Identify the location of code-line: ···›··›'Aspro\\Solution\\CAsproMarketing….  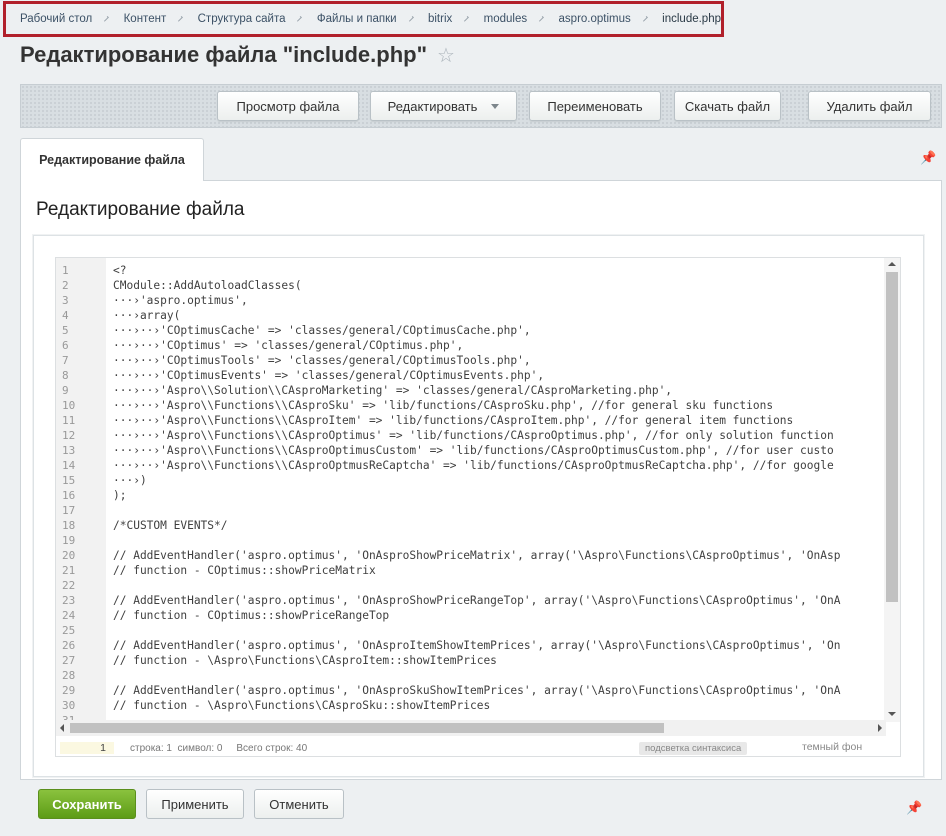
(393, 390).